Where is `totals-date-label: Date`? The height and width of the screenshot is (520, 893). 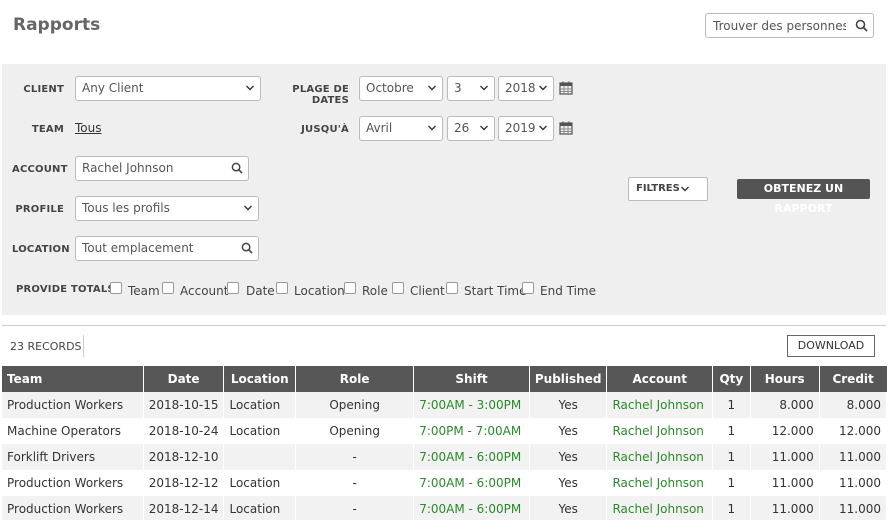
totals-date-label: Date is located at coordinates (260, 291).